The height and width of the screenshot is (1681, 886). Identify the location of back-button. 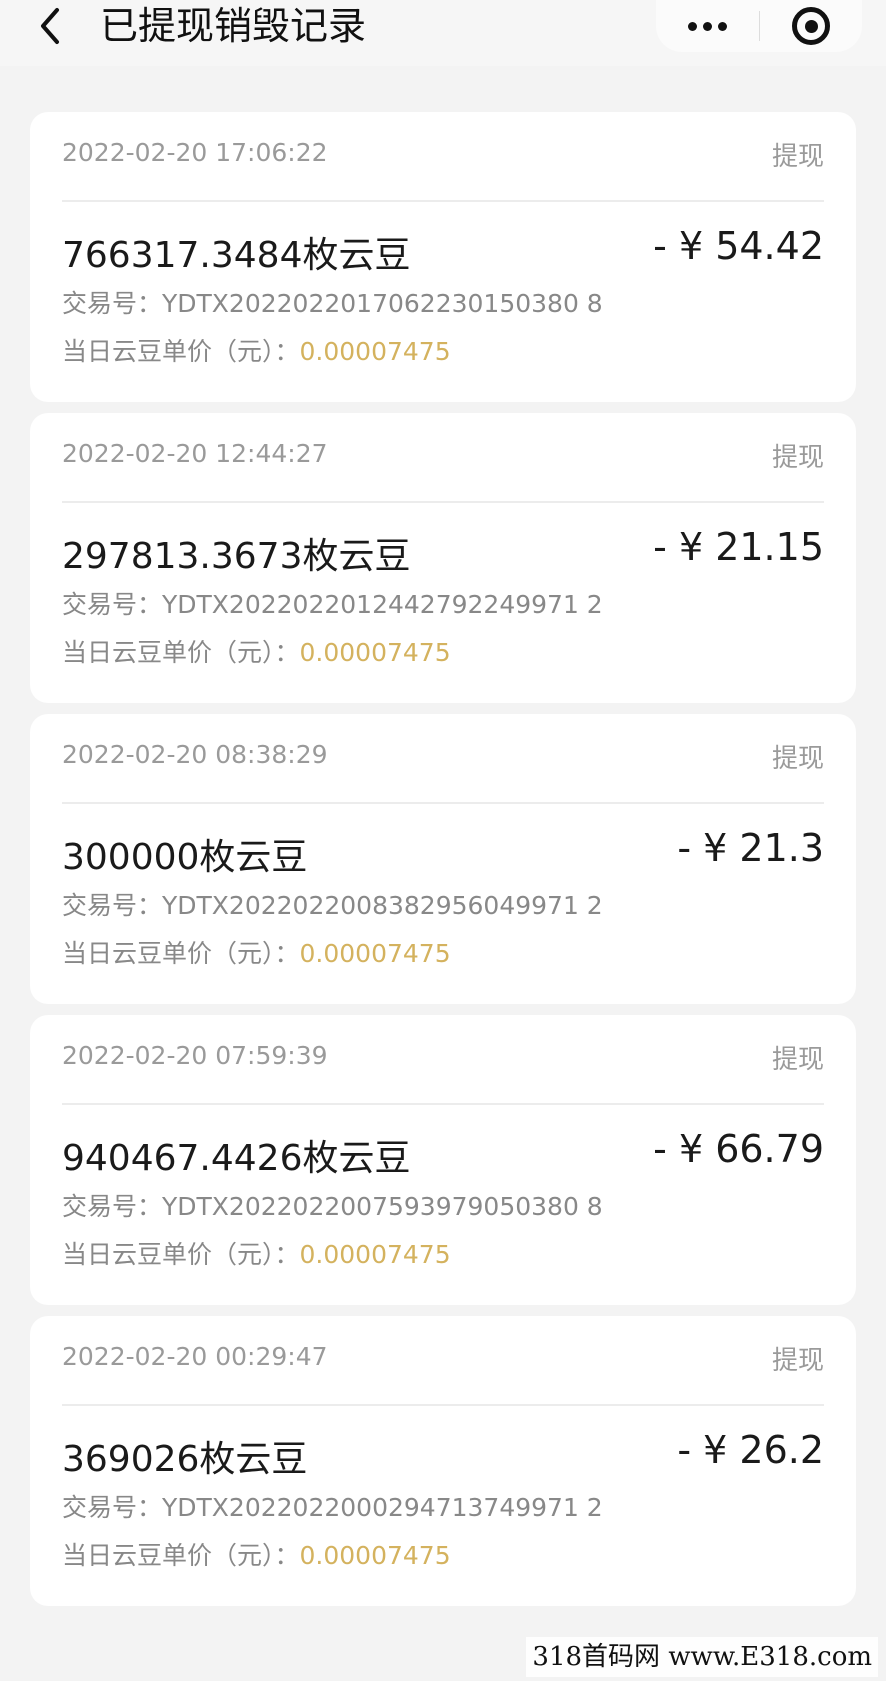
(50, 26).